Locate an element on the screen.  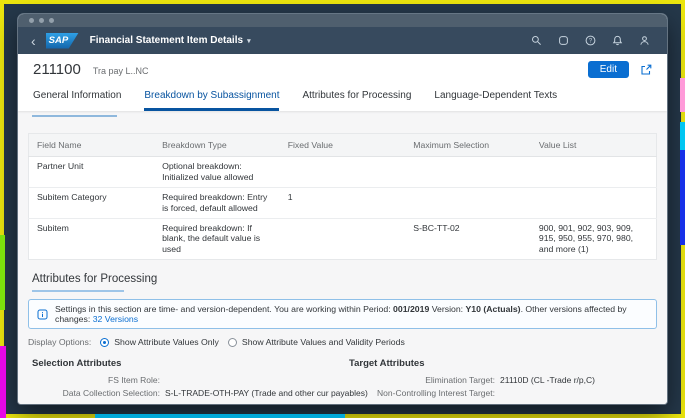
scroll-indicator is located at coordinates (74, 116).